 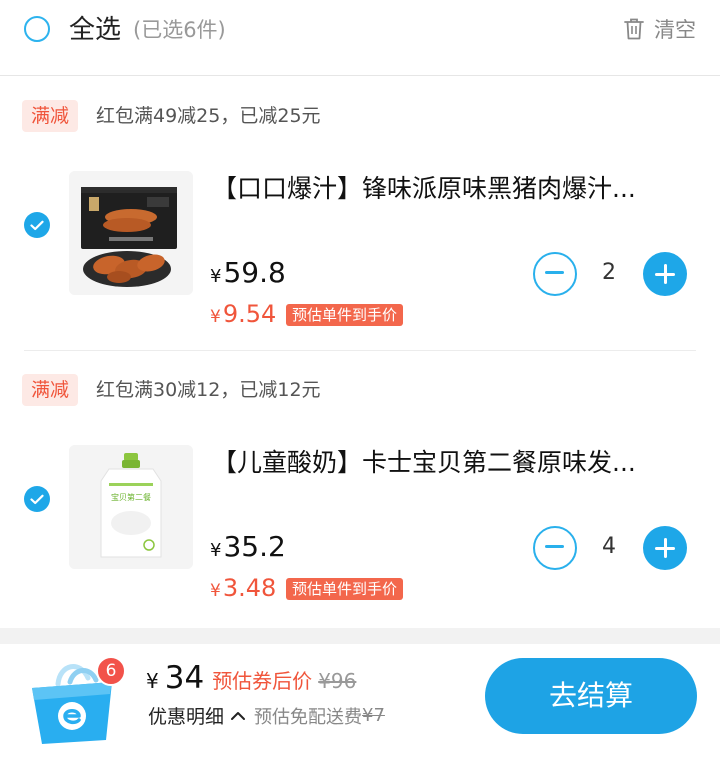 What do you see at coordinates (360, 38) in the screenshot?
I see `cart-header: 全选 (已选6件) 清空` at bounding box center [360, 38].